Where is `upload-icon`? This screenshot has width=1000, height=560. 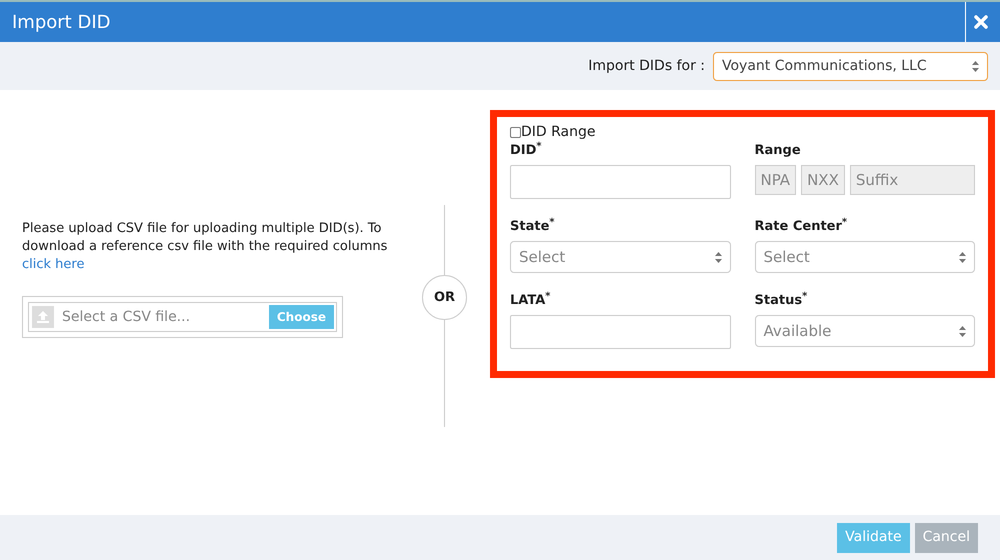 upload-icon is located at coordinates (43, 317).